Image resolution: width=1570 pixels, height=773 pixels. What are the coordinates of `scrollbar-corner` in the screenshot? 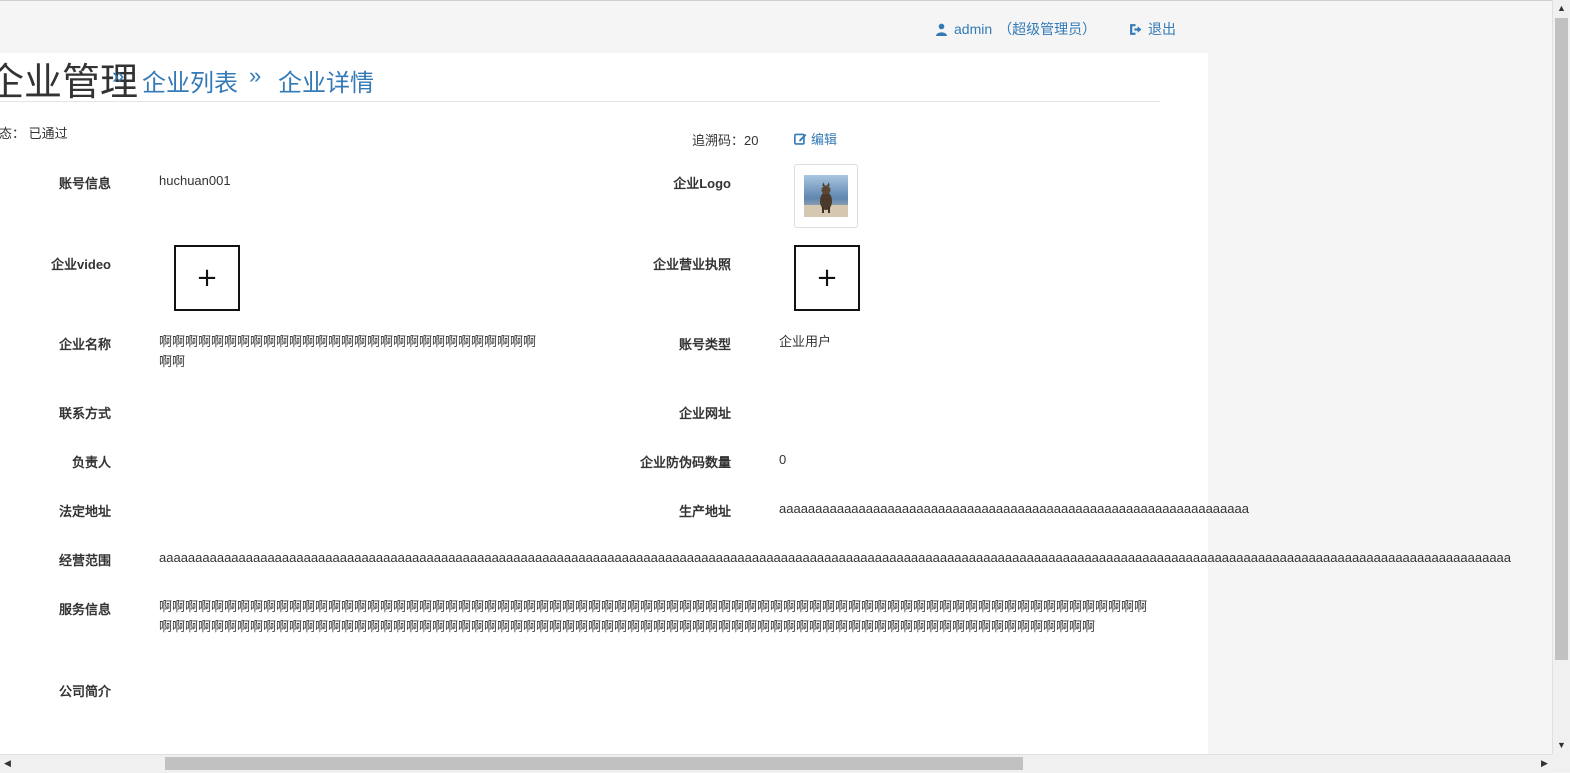 It's located at (1561, 763).